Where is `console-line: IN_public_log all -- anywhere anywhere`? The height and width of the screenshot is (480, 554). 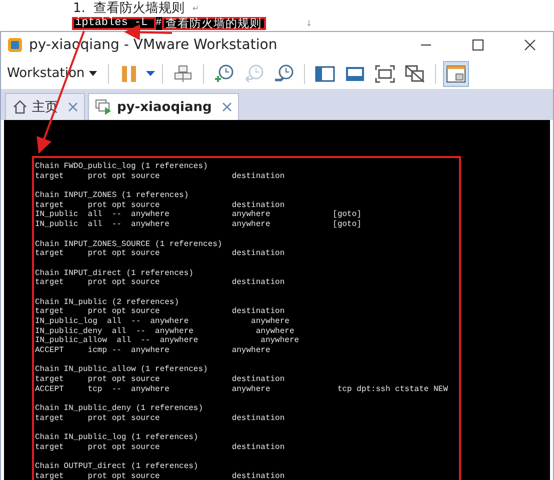 console-line: IN_public_log all -- anywhere anywhere is located at coordinates (162, 322).